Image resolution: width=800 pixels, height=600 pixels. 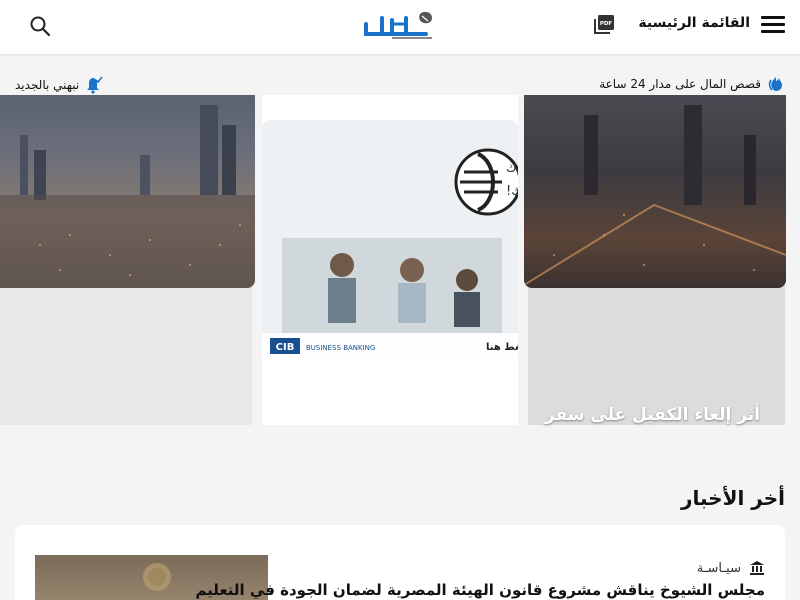 I want to click on cib-globe-icon, so click(x=486, y=182).